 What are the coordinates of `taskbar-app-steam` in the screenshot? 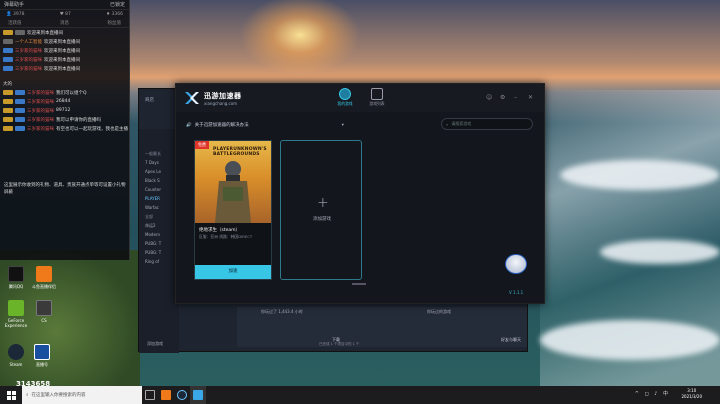 It's located at (182, 395).